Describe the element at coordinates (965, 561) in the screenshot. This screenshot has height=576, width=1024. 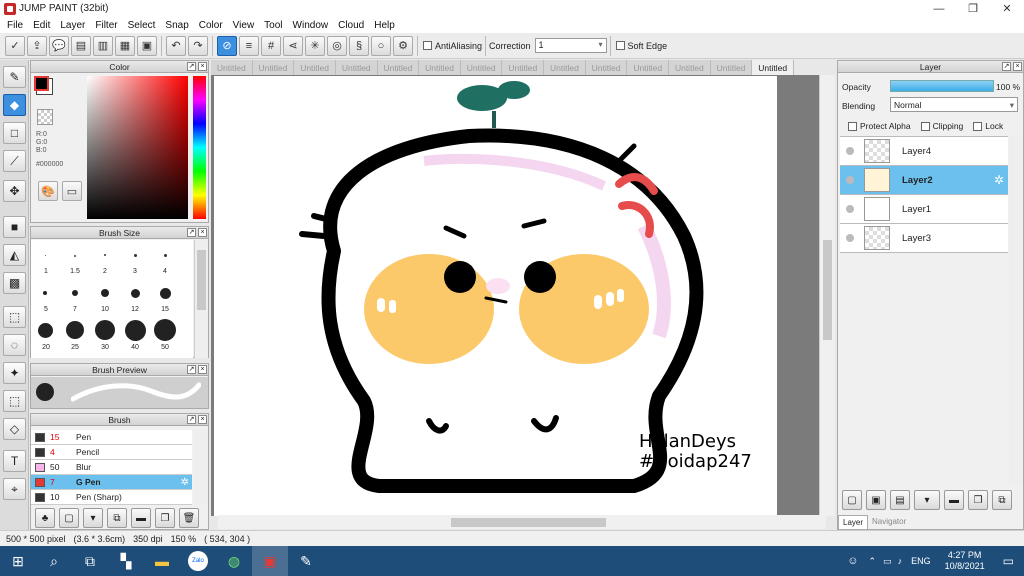
I see `clock: 4:27 PM 10/8/2021` at that location.